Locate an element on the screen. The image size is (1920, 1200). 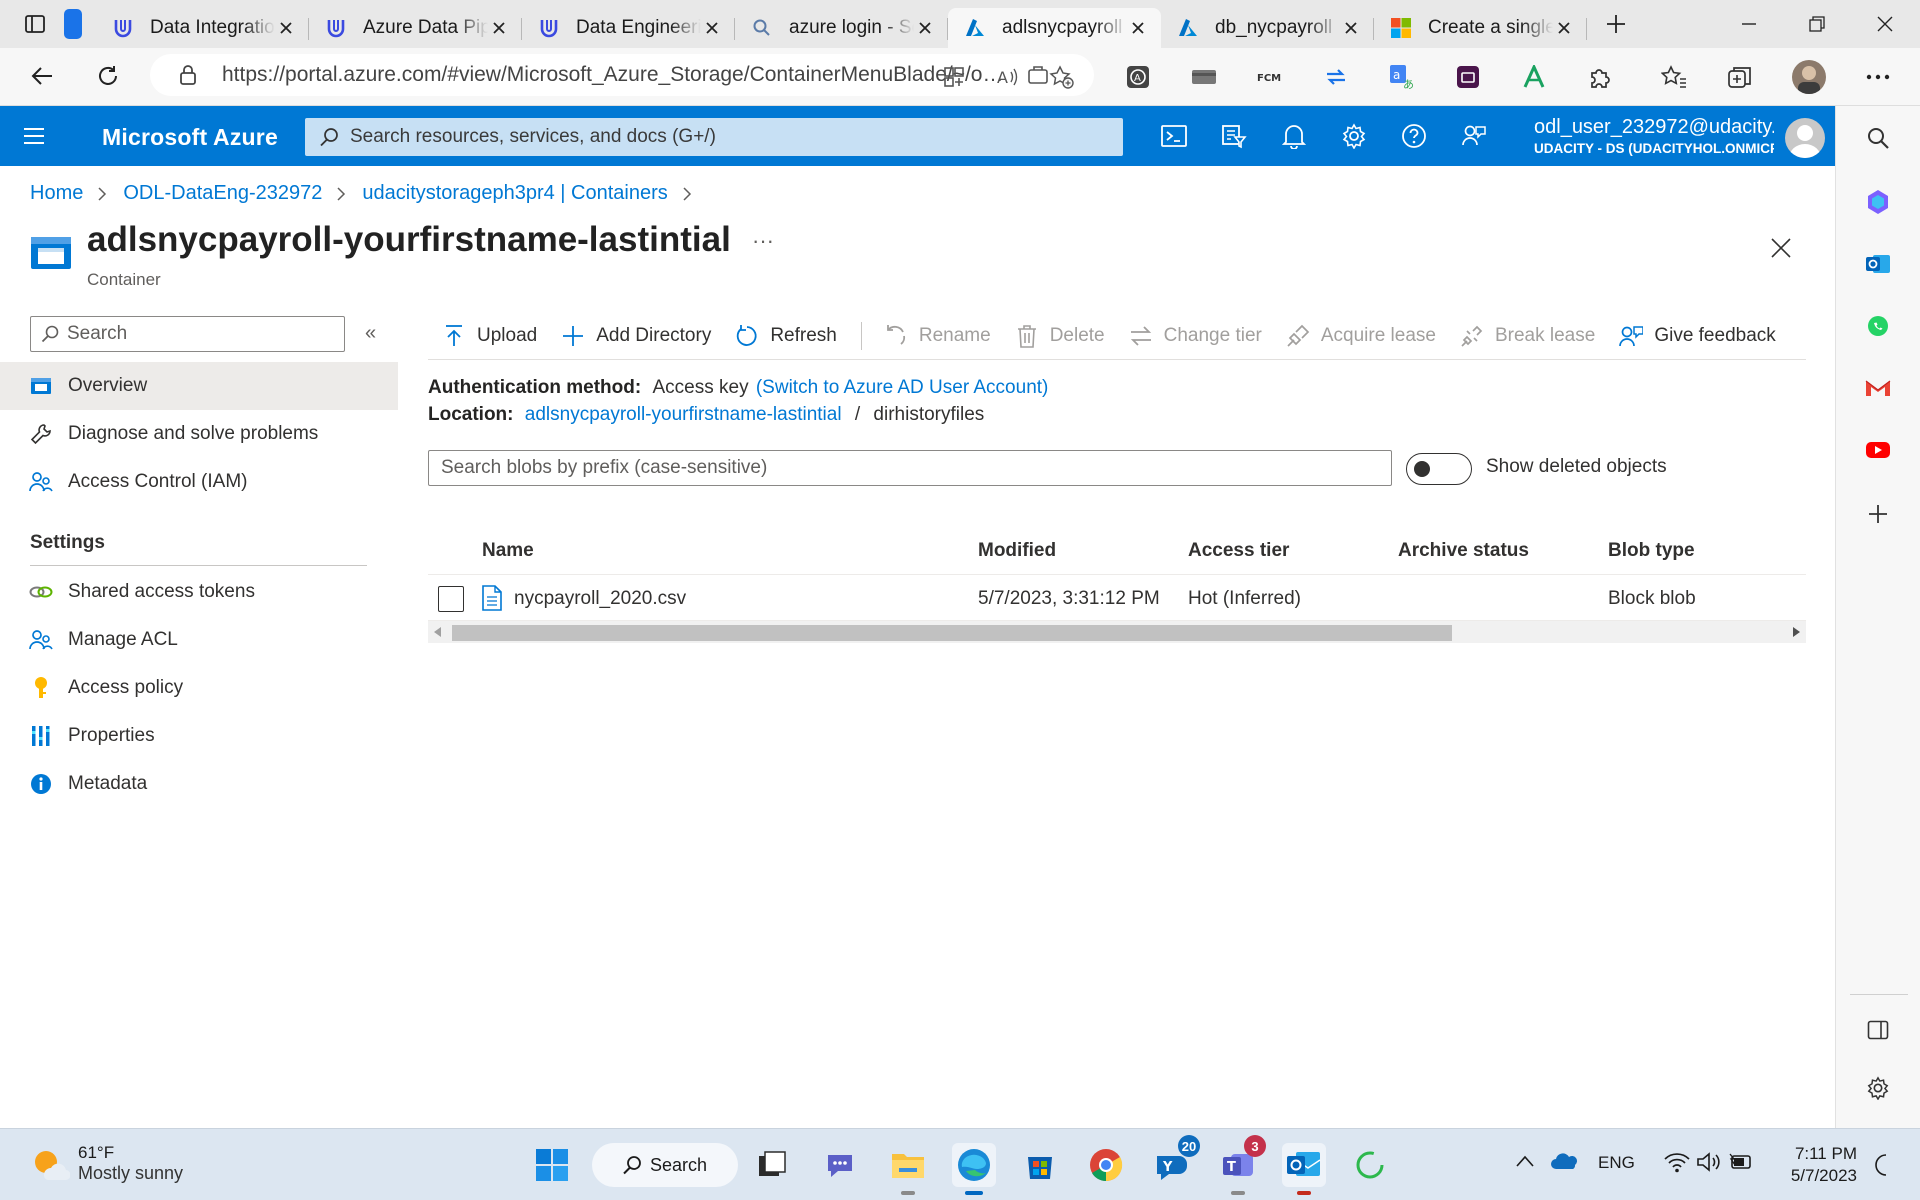
horizontal-scrollbar is located at coordinates (1117, 632).